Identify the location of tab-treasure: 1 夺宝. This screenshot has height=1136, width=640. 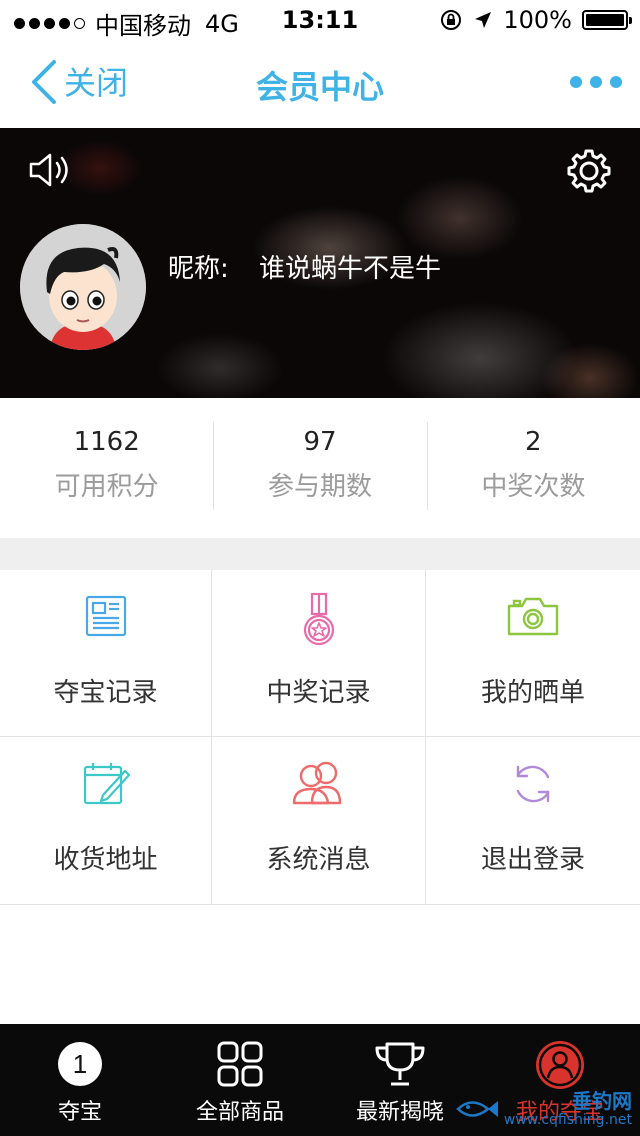
(80, 1080).